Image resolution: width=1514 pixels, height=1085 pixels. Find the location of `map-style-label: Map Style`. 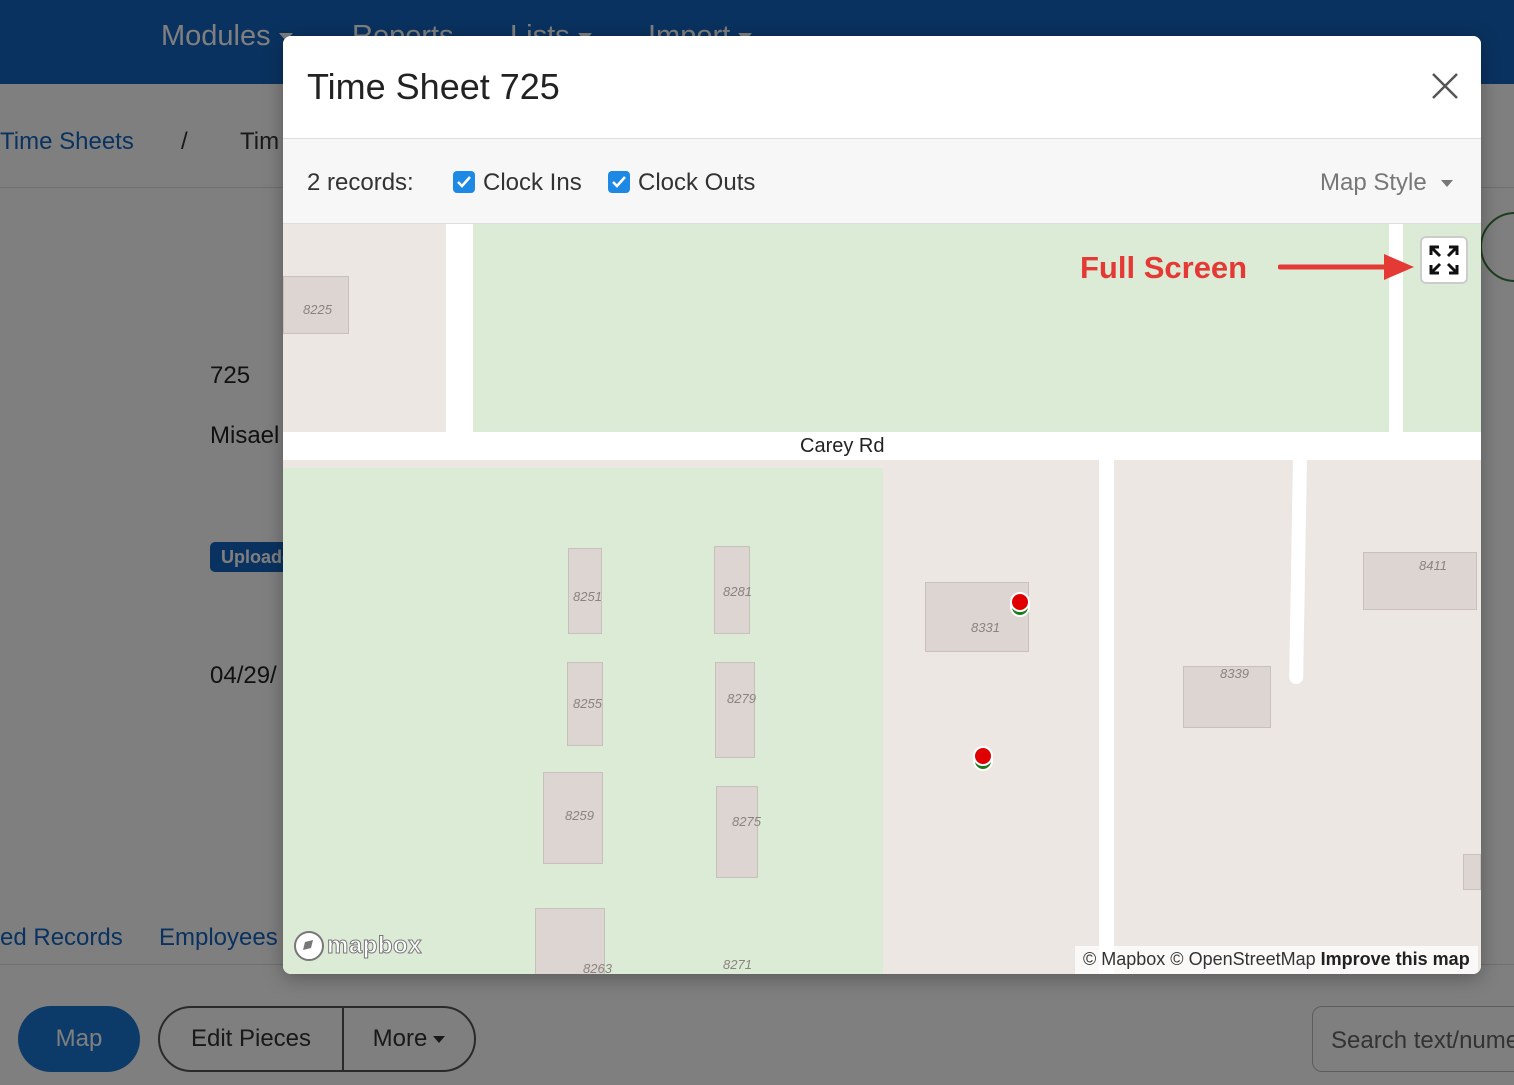

map-style-label: Map Style is located at coordinates (1373, 182).